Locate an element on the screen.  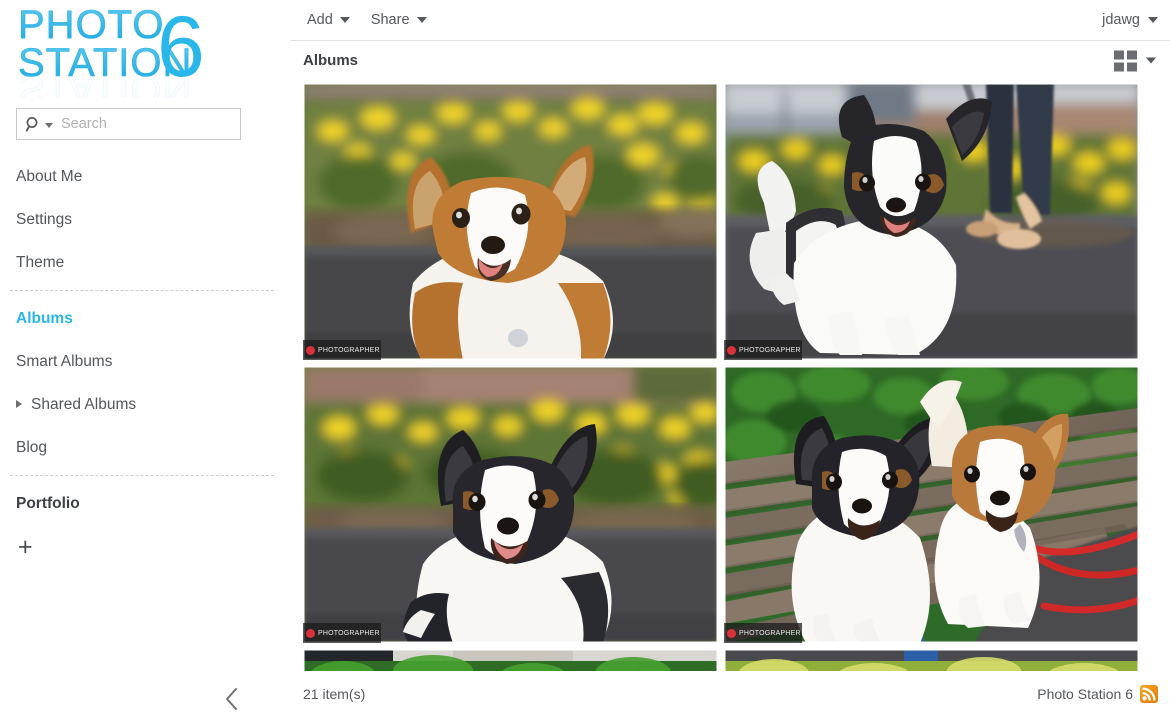
photo-2-image is located at coordinates (931, 221).